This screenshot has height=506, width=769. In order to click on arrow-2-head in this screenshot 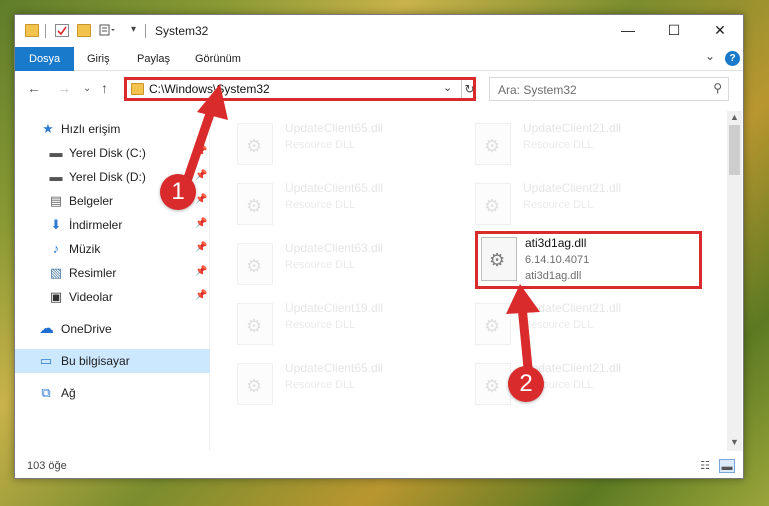, I will do `click(523, 299)`.